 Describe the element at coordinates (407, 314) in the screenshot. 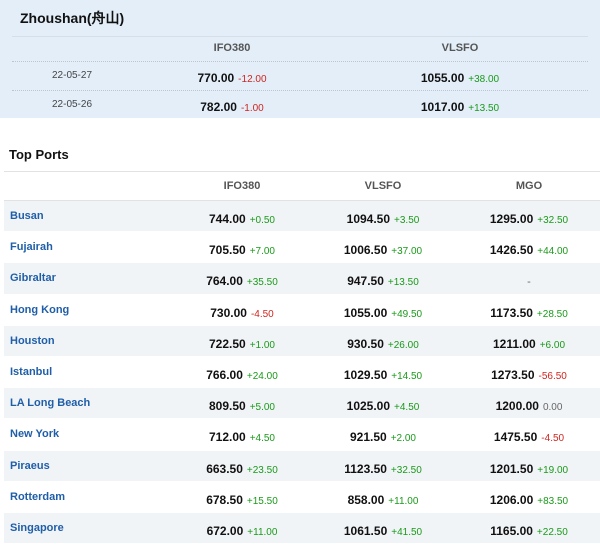

I see `vlsfo-change: +49.50` at that location.